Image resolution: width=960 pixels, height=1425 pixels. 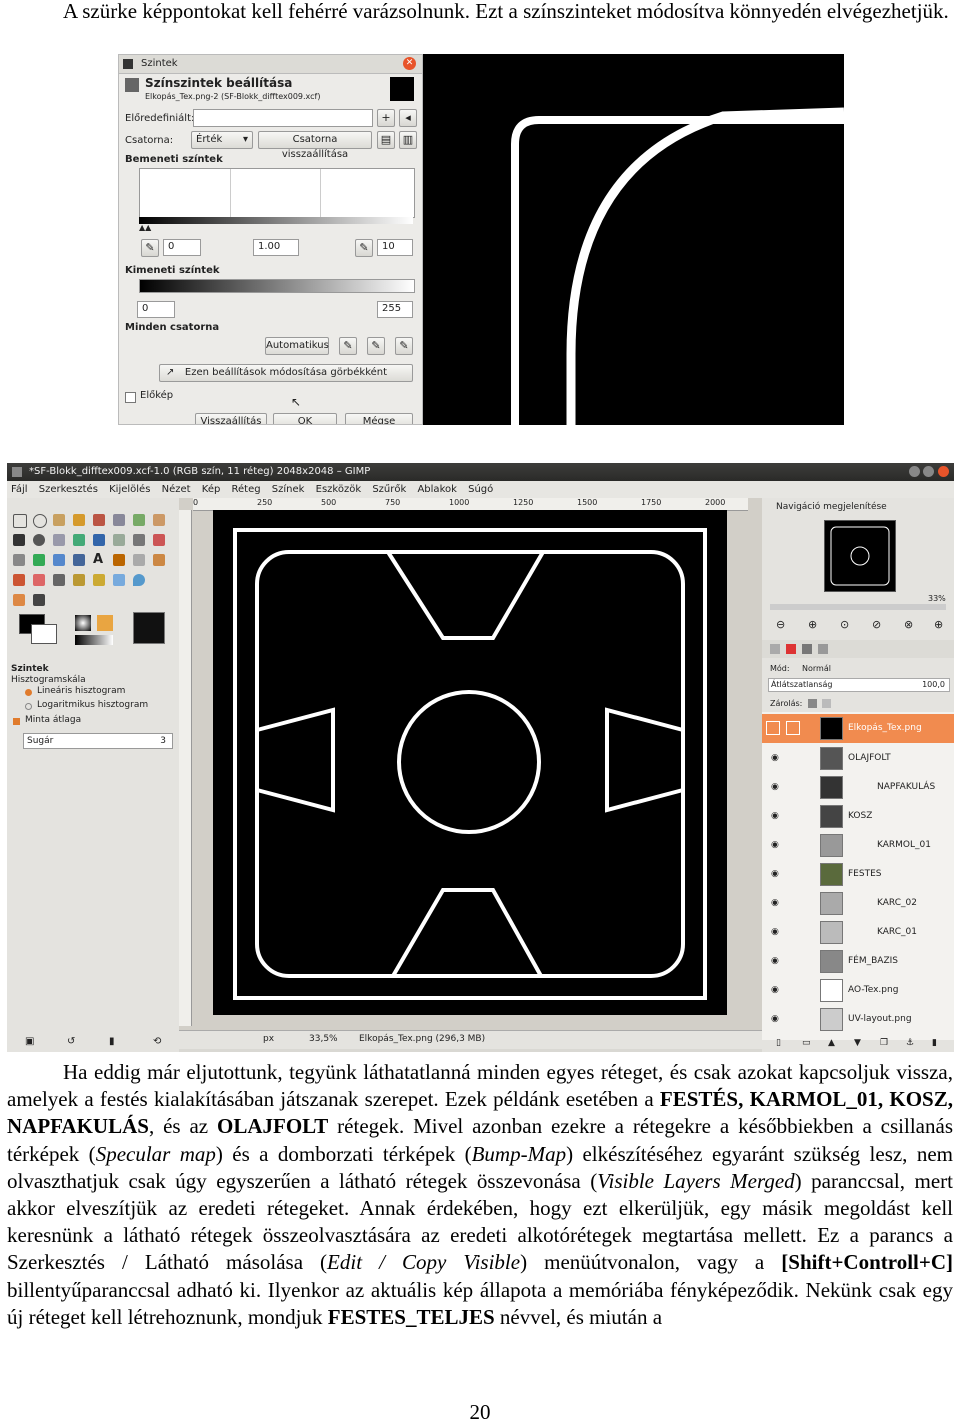 What do you see at coordinates (99, 520) in the screenshot?
I see `color-select-icon` at bounding box center [99, 520].